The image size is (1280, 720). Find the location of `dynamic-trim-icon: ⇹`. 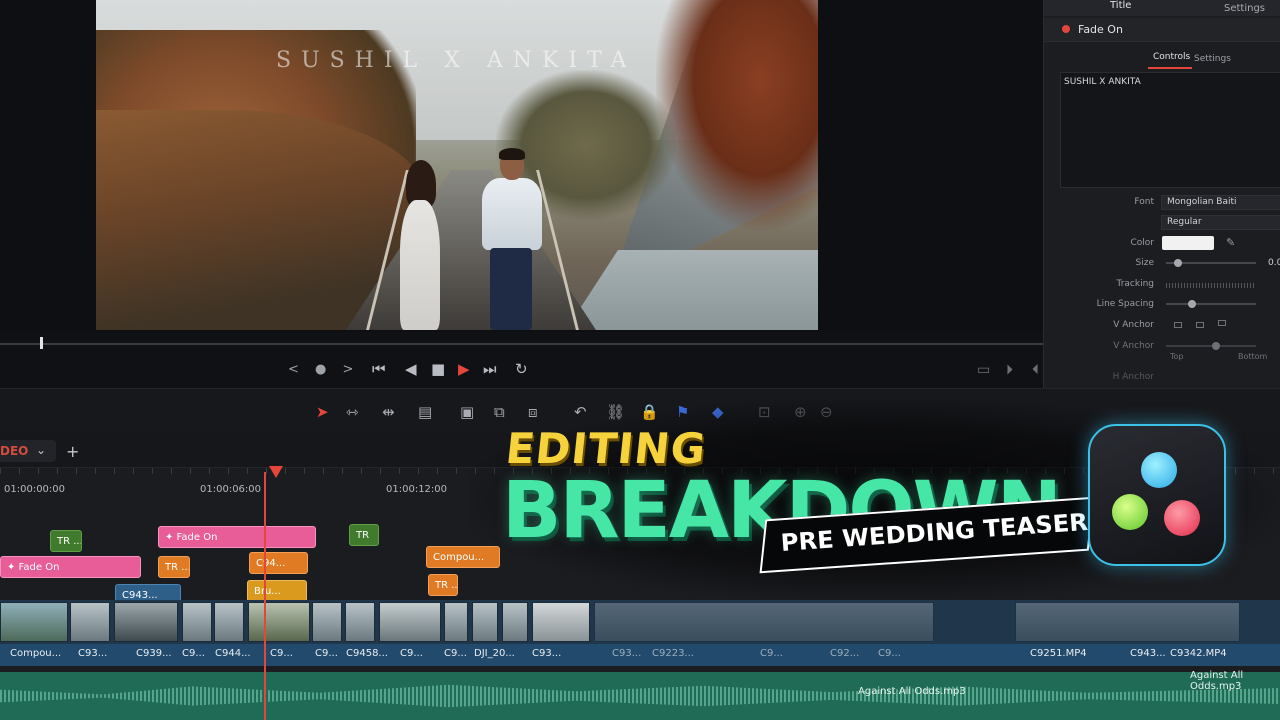

dynamic-trim-icon: ⇹ is located at coordinates (388, 412).